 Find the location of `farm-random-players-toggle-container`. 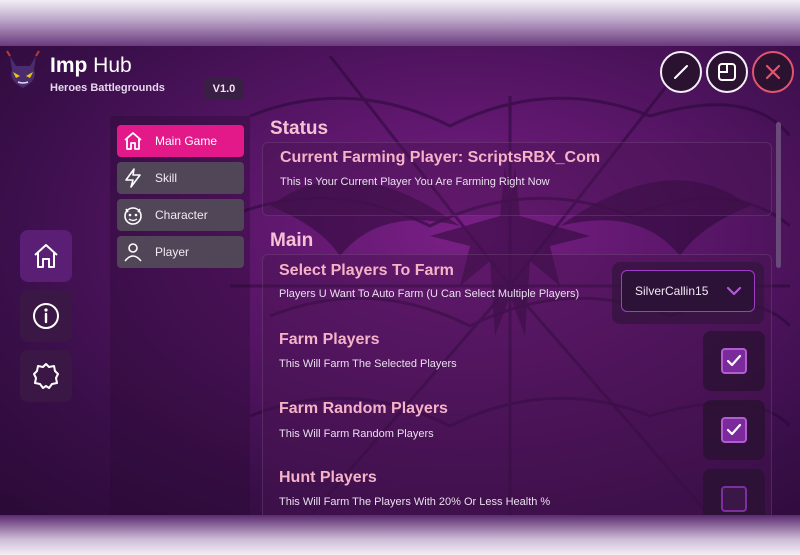

farm-random-players-toggle-container is located at coordinates (734, 430).